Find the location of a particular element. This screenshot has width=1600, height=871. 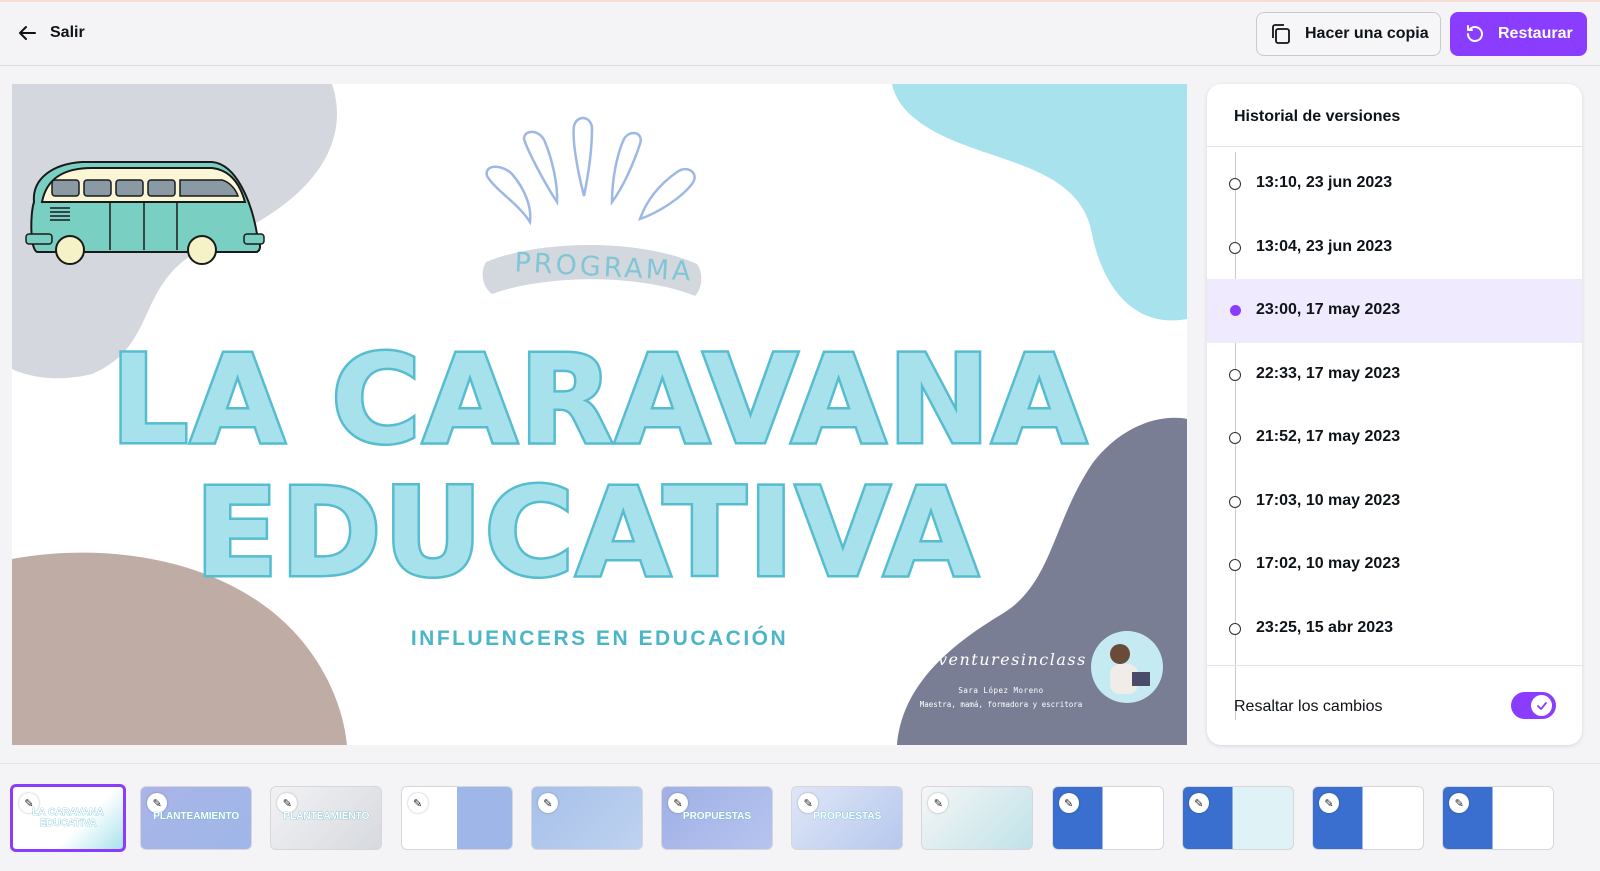

version-label: 23:25, 15 abr 2023 is located at coordinates (1324, 627).